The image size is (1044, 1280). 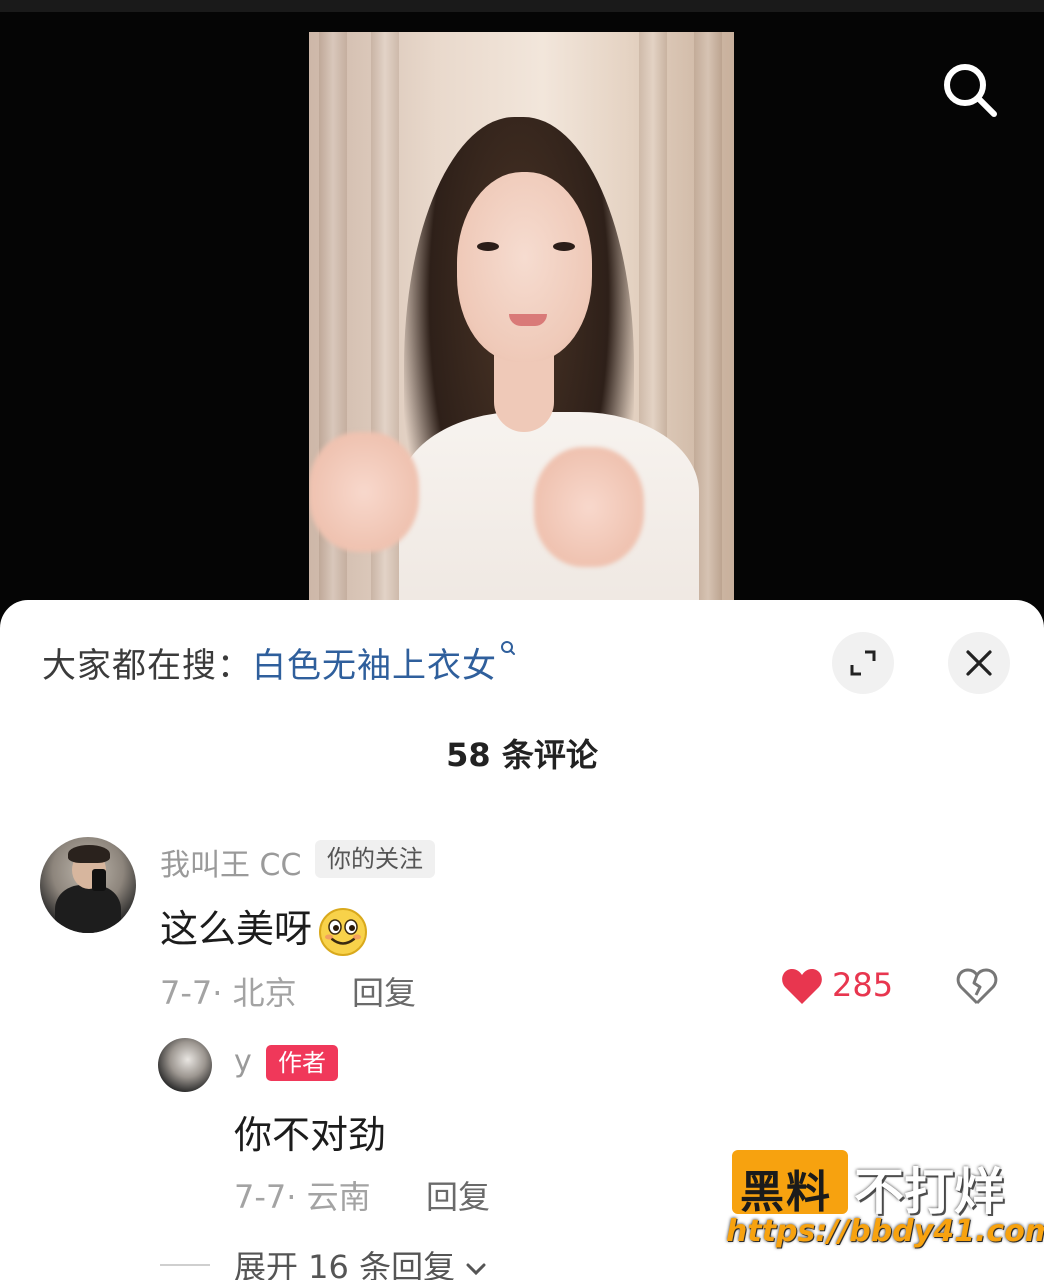 I want to click on divider, so click(x=185, y=1265).